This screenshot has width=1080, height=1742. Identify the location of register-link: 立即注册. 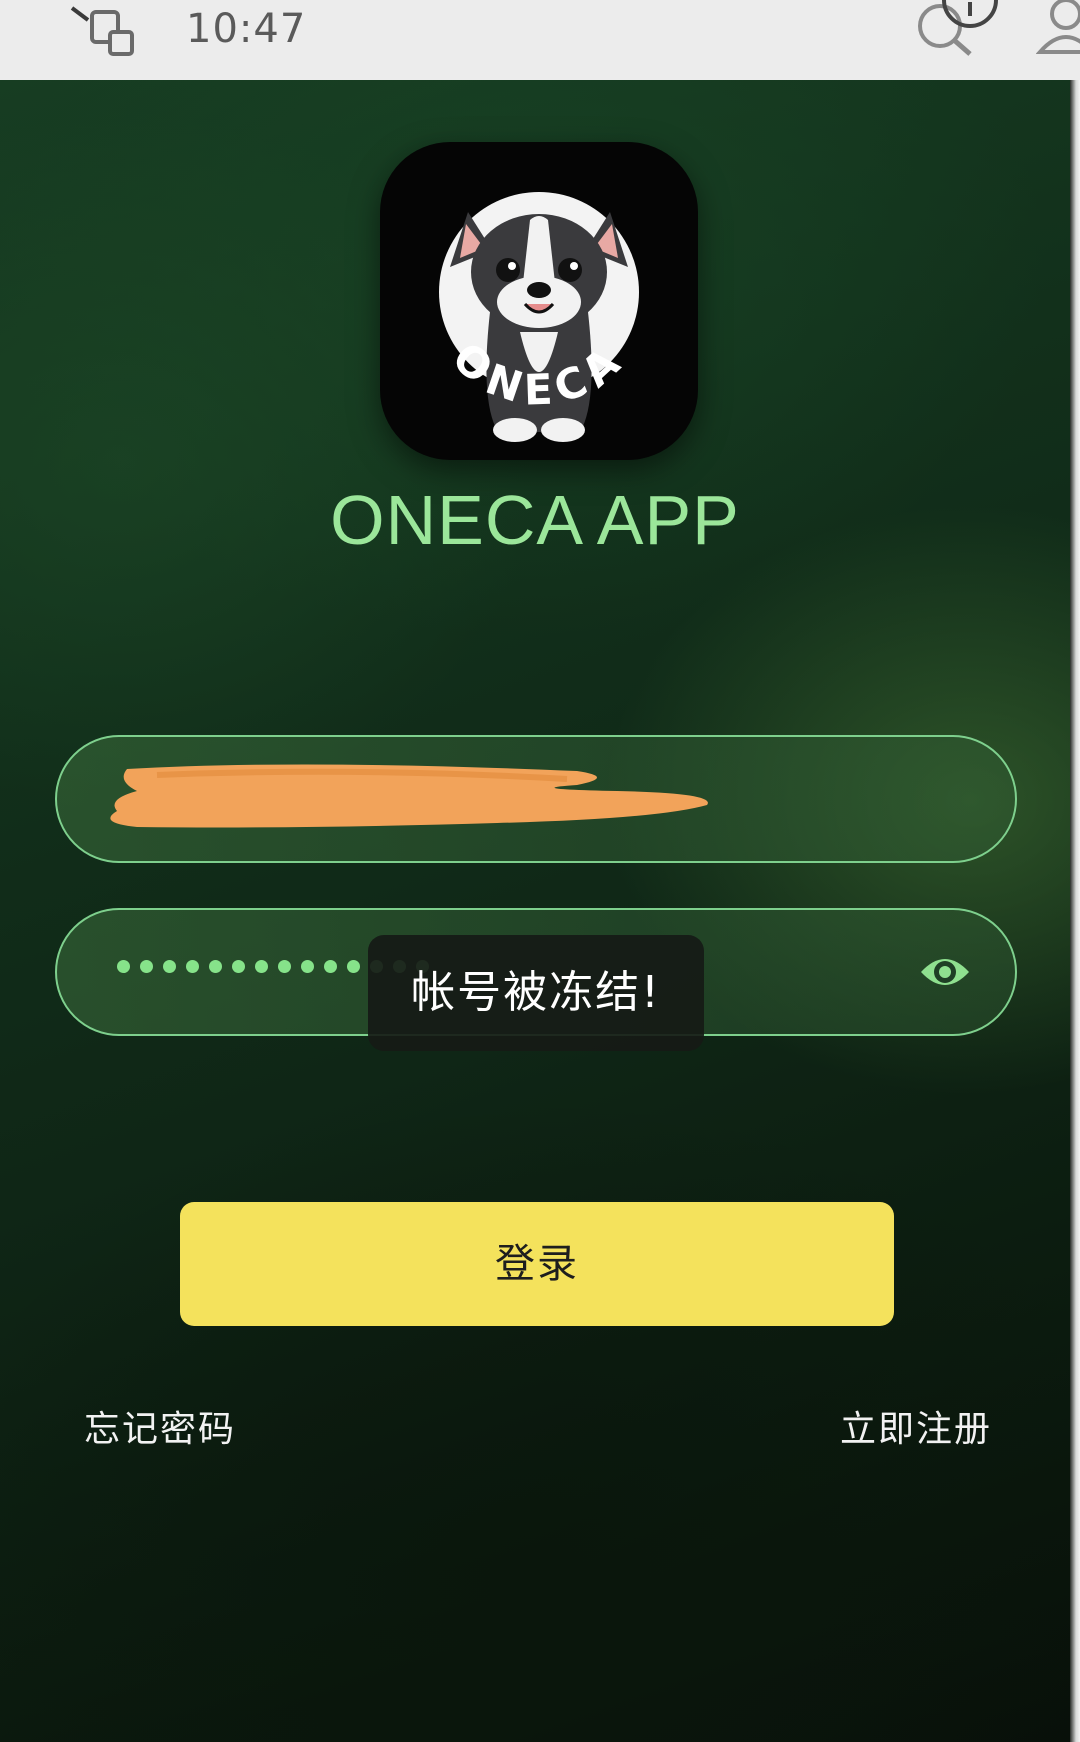
(916, 1426).